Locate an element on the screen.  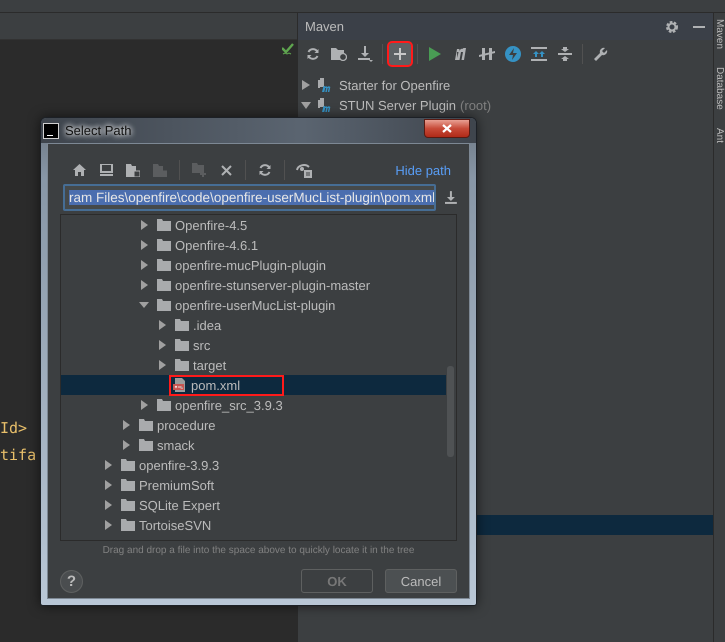
tree-row: pom.xml is located at coordinates (253, 385).